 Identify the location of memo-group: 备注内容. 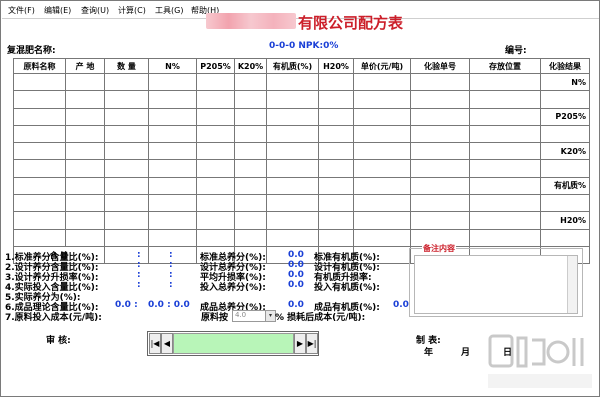
(496, 280).